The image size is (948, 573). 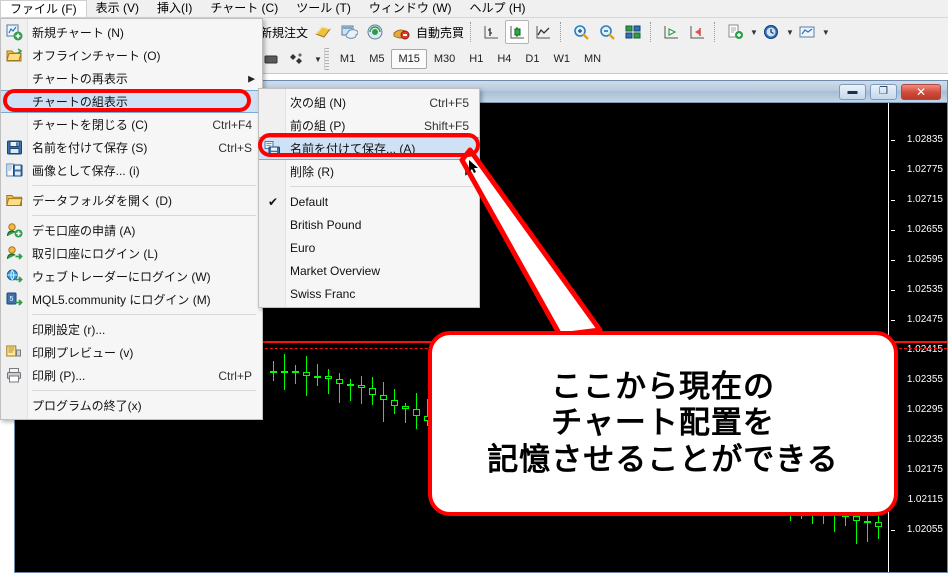 I want to click on menu-item-label: Default, so click(x=309, y=201).